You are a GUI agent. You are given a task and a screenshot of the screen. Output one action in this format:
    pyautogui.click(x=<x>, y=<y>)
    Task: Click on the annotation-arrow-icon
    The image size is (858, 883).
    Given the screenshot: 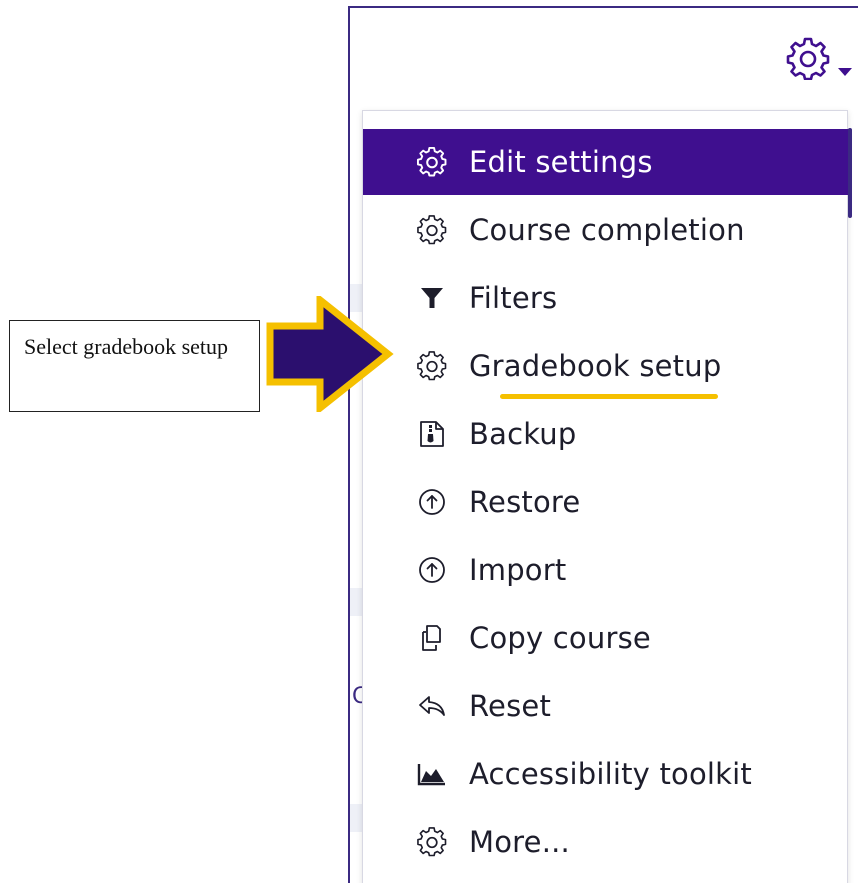 What is the action you would take?
    pyautogui.click(x=330, y=354)
    